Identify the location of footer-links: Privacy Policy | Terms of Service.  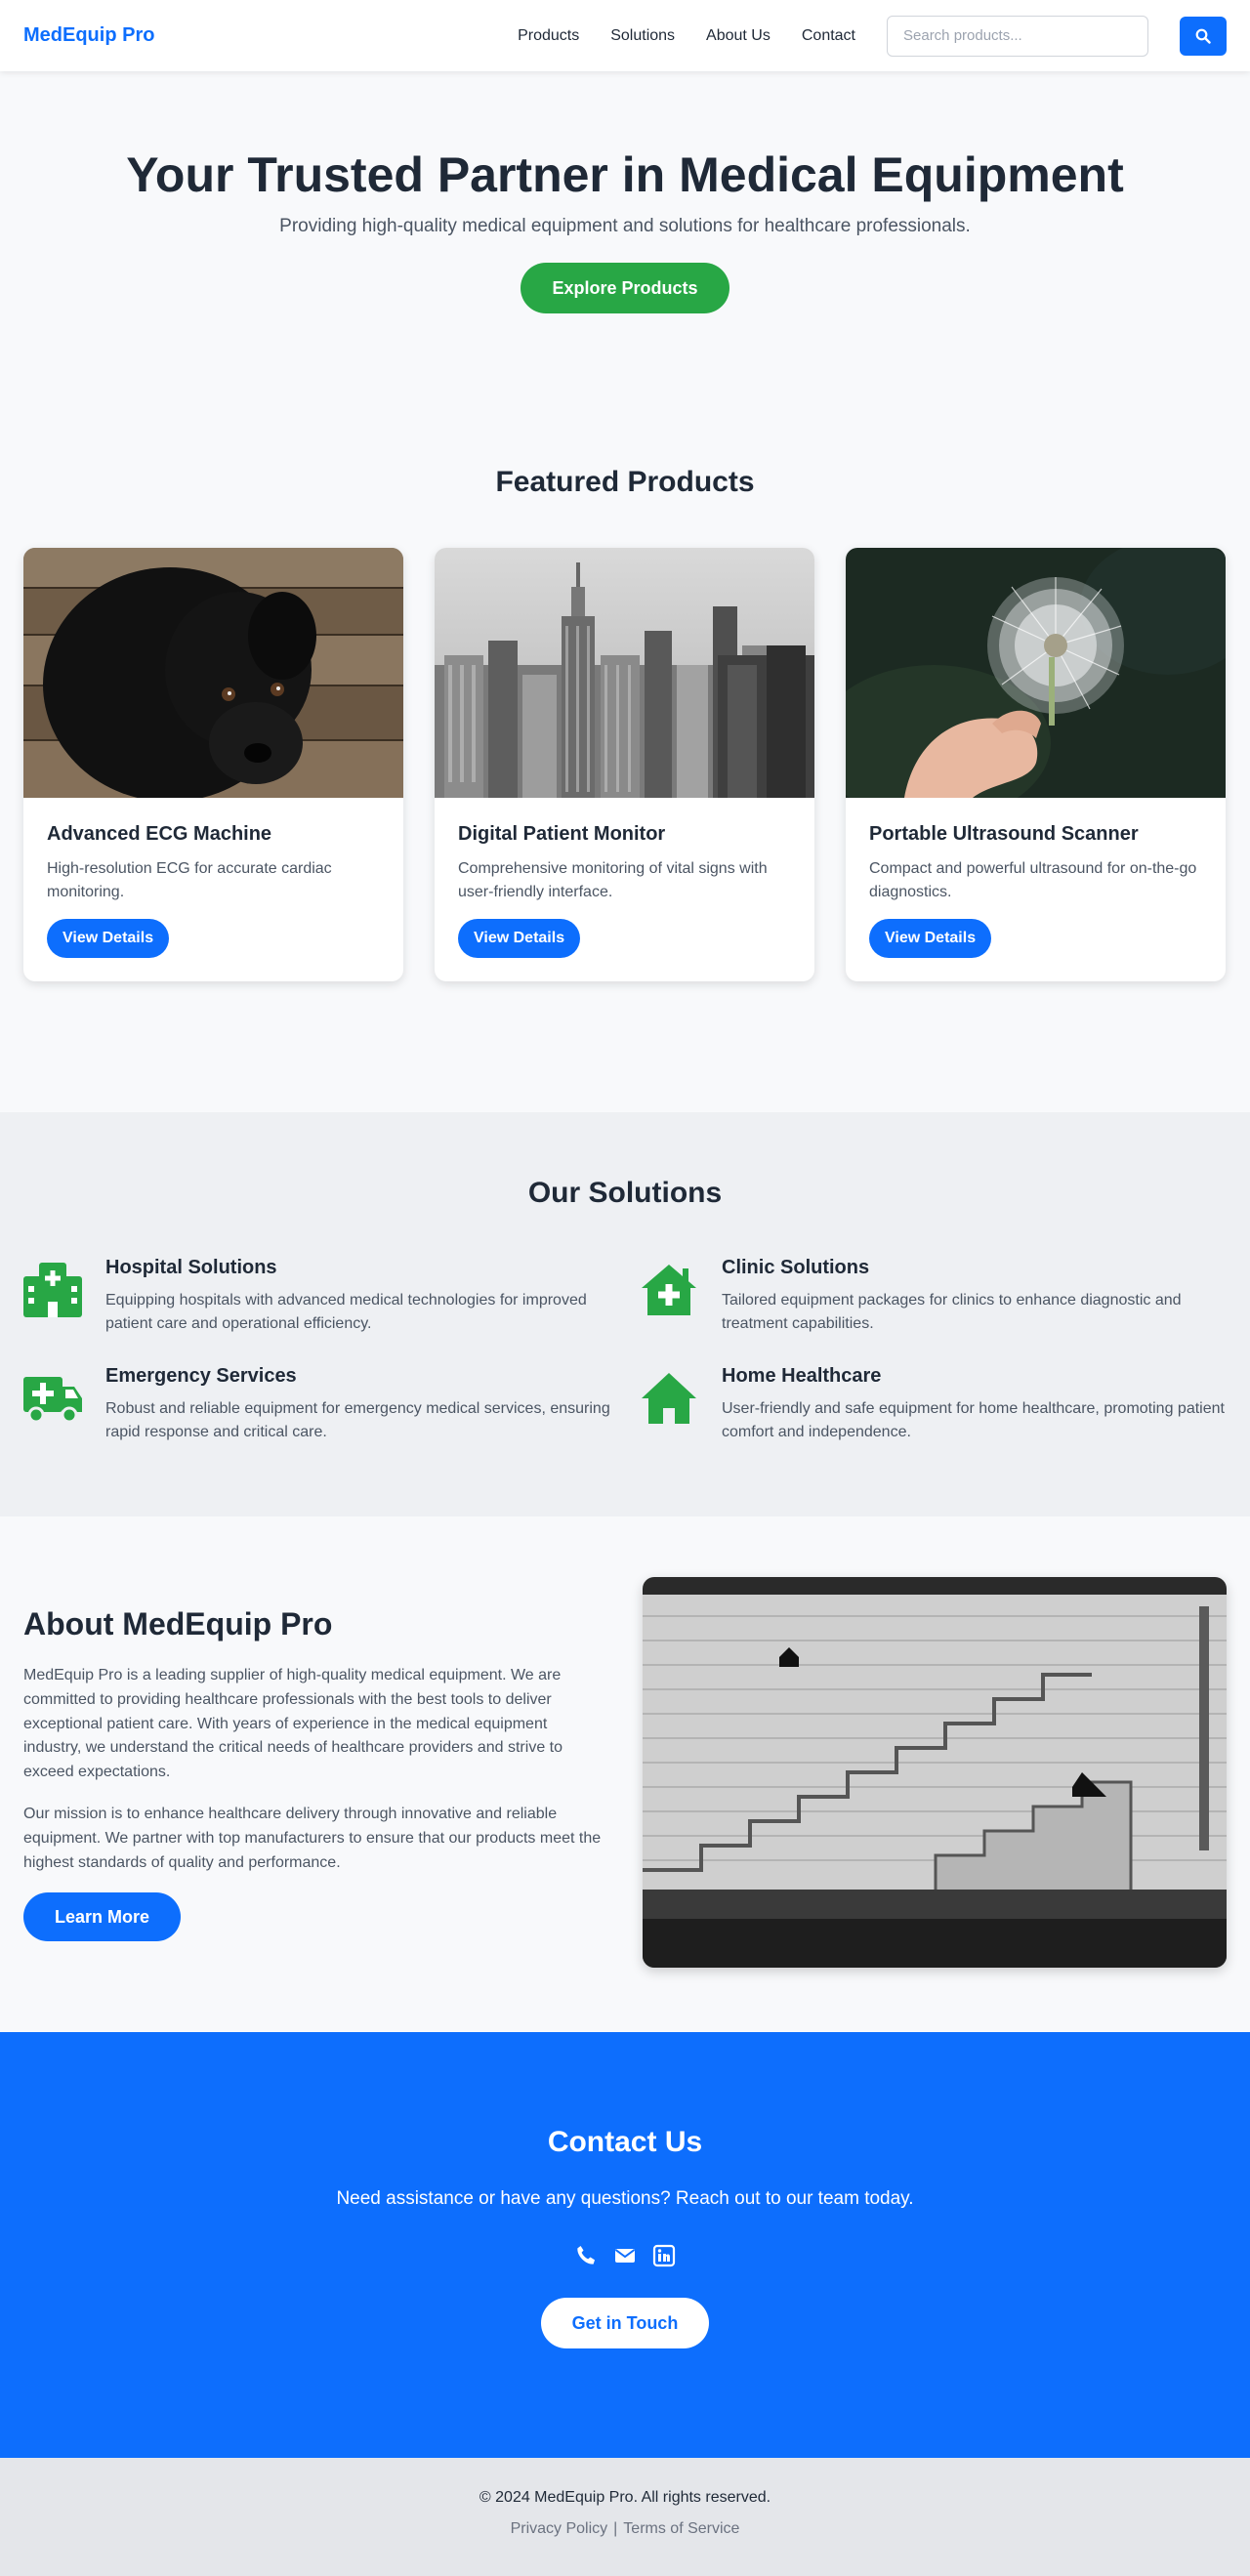
(625, 2529).